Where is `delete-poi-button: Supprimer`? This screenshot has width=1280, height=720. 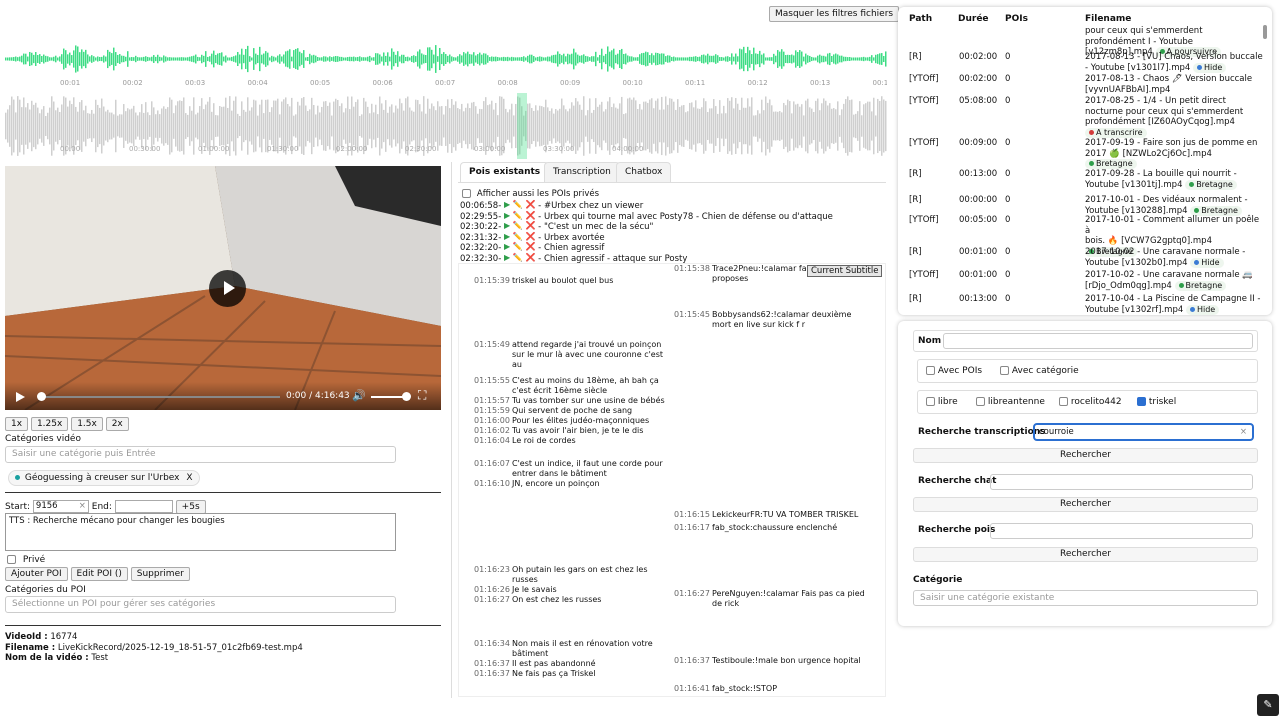 delete-poi-button: Supprimer is located at coordinates (160, 574).